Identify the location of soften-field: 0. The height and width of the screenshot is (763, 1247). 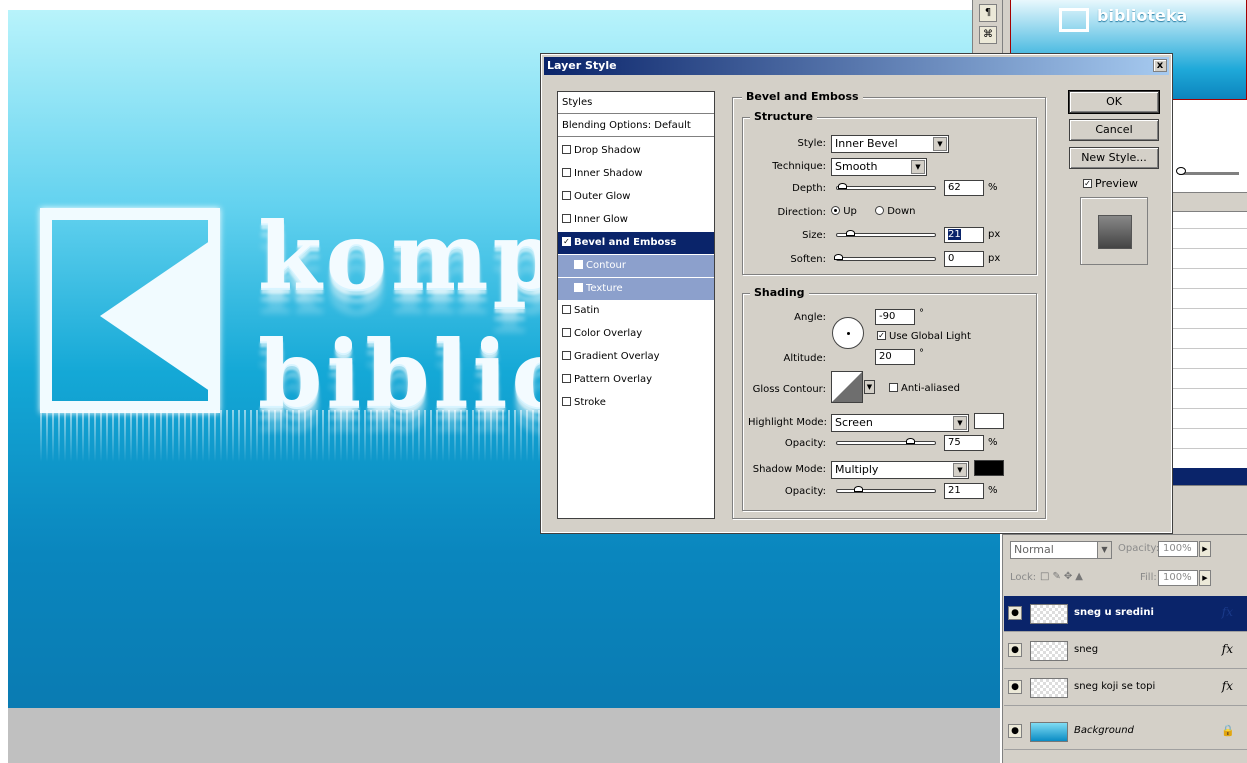
(964, 259).